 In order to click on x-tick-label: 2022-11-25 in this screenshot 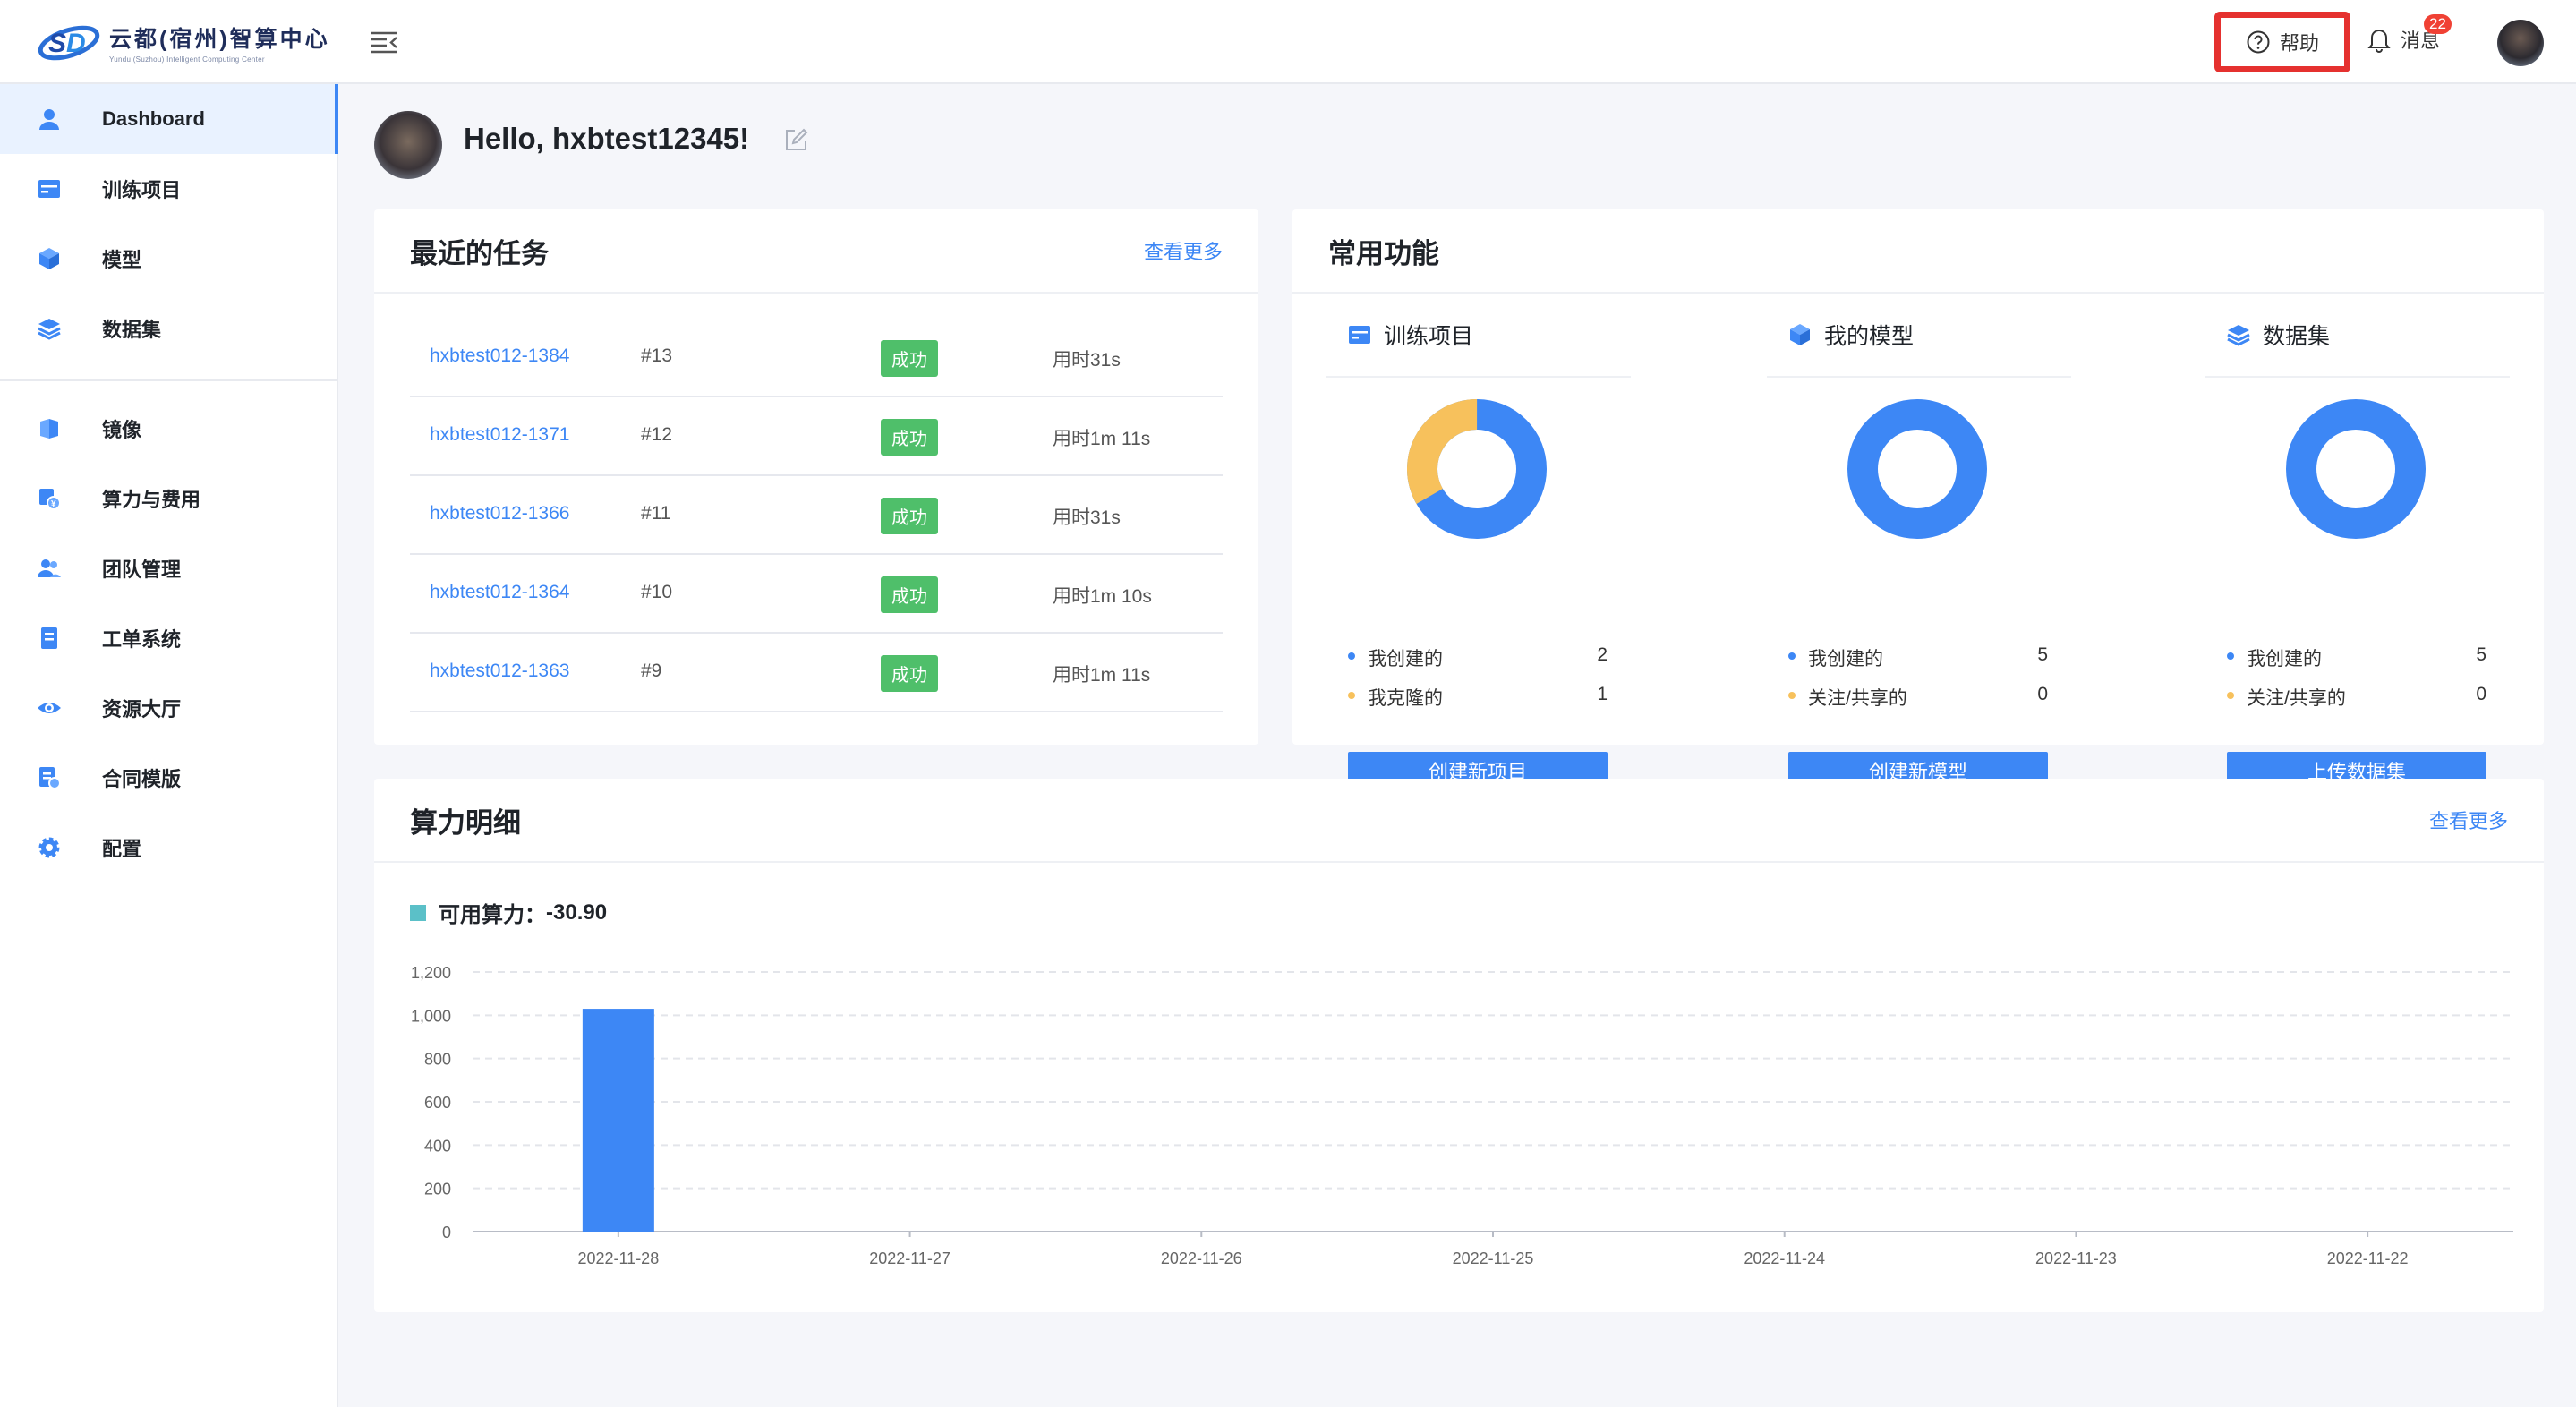, I will do `click(1493, 1258)`.